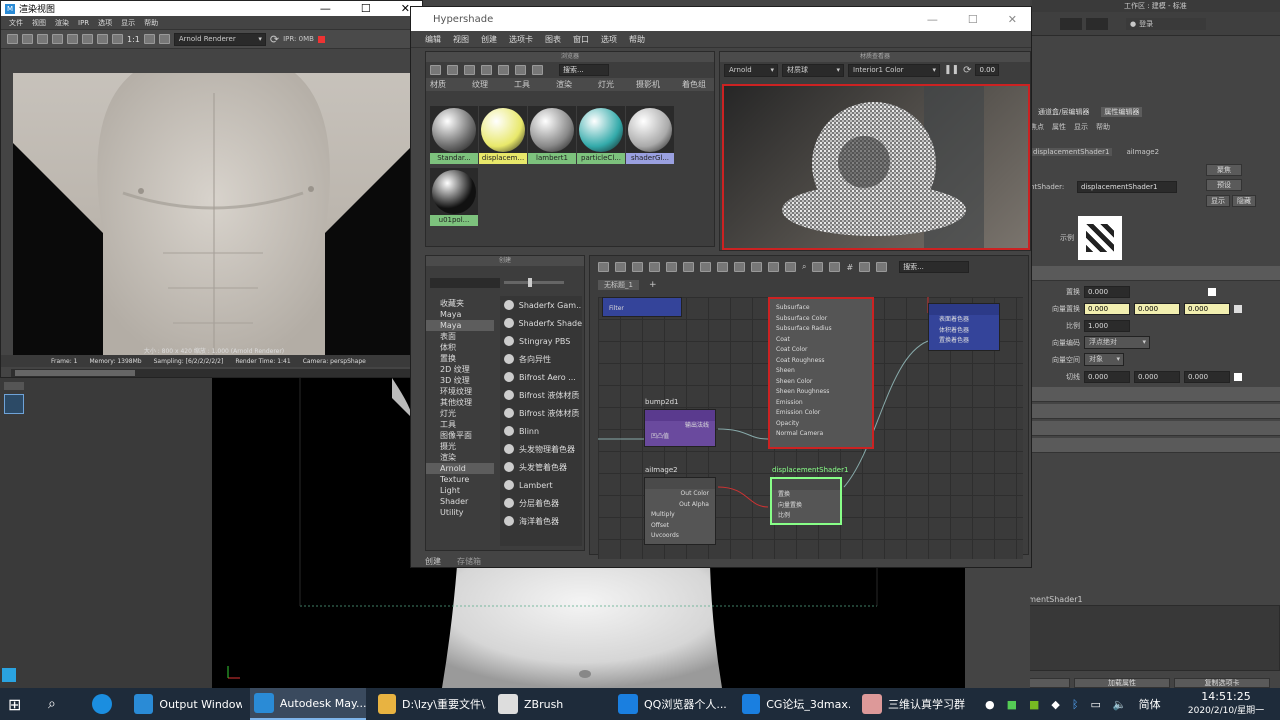  What do you see at coordinates (653, 285) in the screenshot?
I see `add-tab-icon: +` at bounding box center [653, 285].